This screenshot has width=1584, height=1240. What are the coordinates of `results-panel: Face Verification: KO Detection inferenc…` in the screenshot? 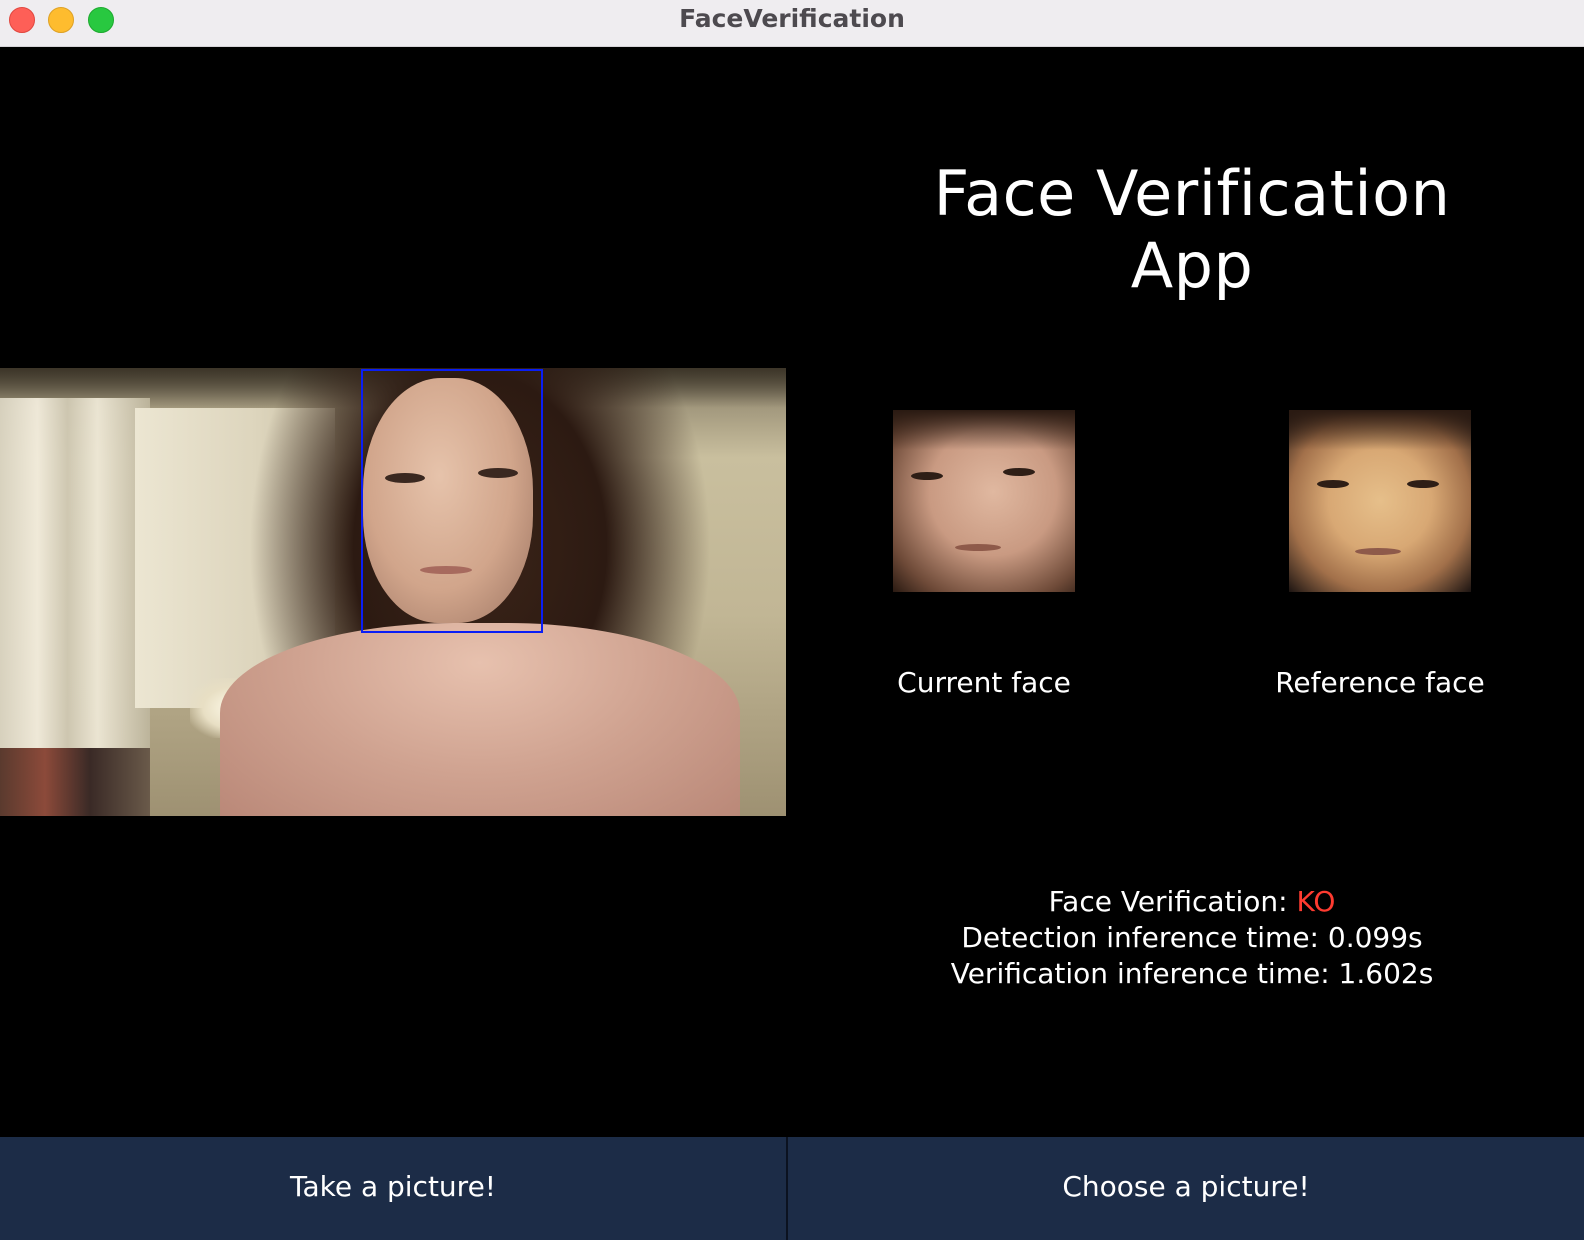 It's located at (1192, 938).